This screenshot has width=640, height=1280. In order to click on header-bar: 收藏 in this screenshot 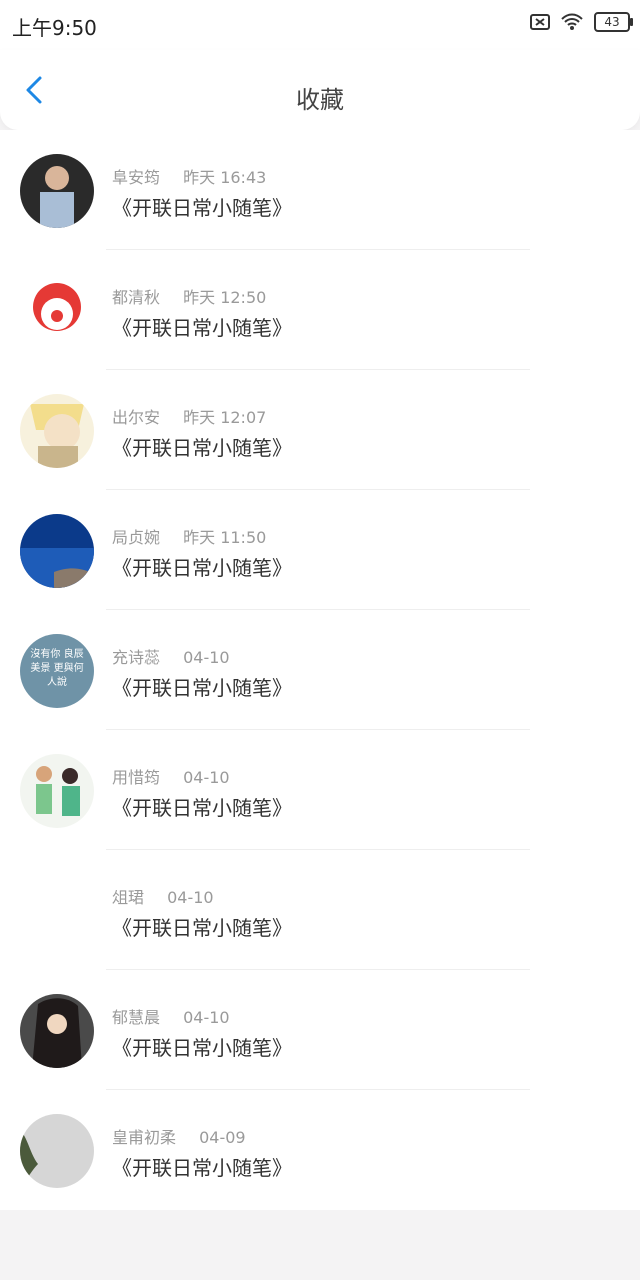, I will do `click(320, 90)`.